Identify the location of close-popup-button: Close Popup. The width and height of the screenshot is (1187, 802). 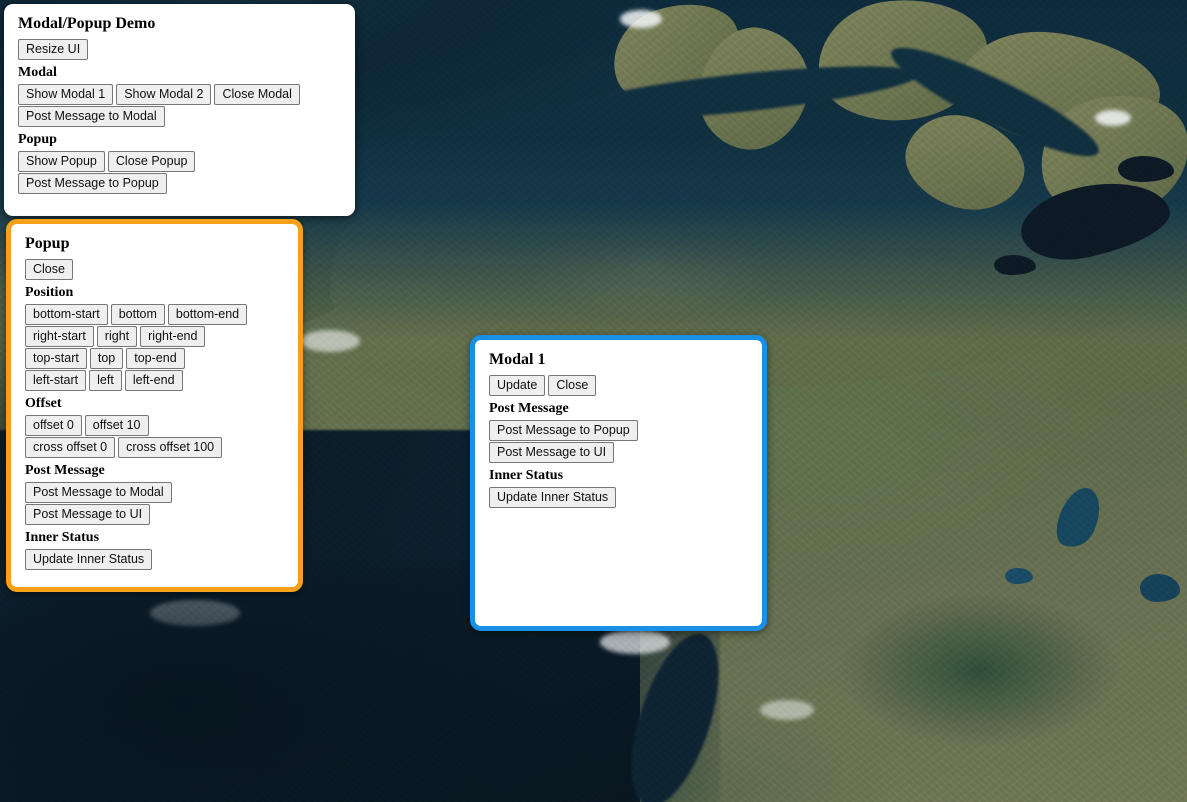
(151, 161).